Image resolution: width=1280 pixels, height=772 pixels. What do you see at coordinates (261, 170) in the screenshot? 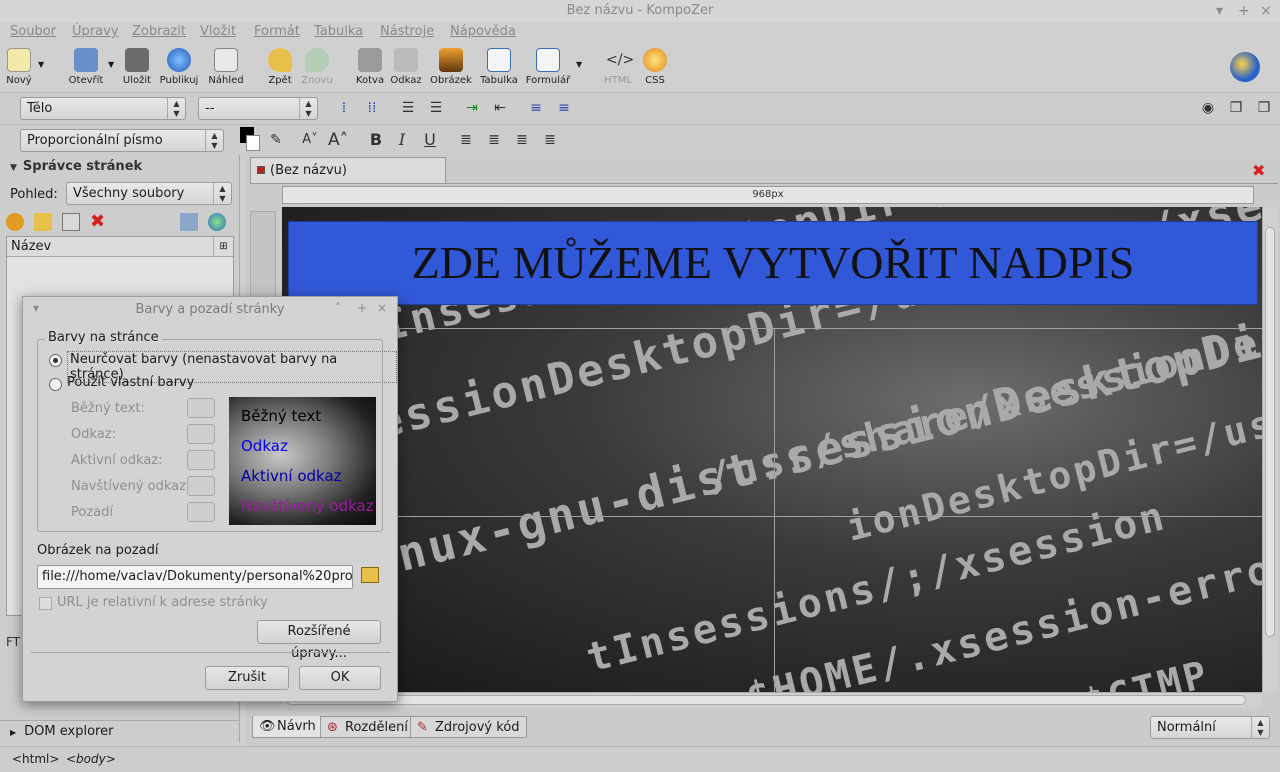
I see `document-tab-icon` at bounding box center [261, 170].